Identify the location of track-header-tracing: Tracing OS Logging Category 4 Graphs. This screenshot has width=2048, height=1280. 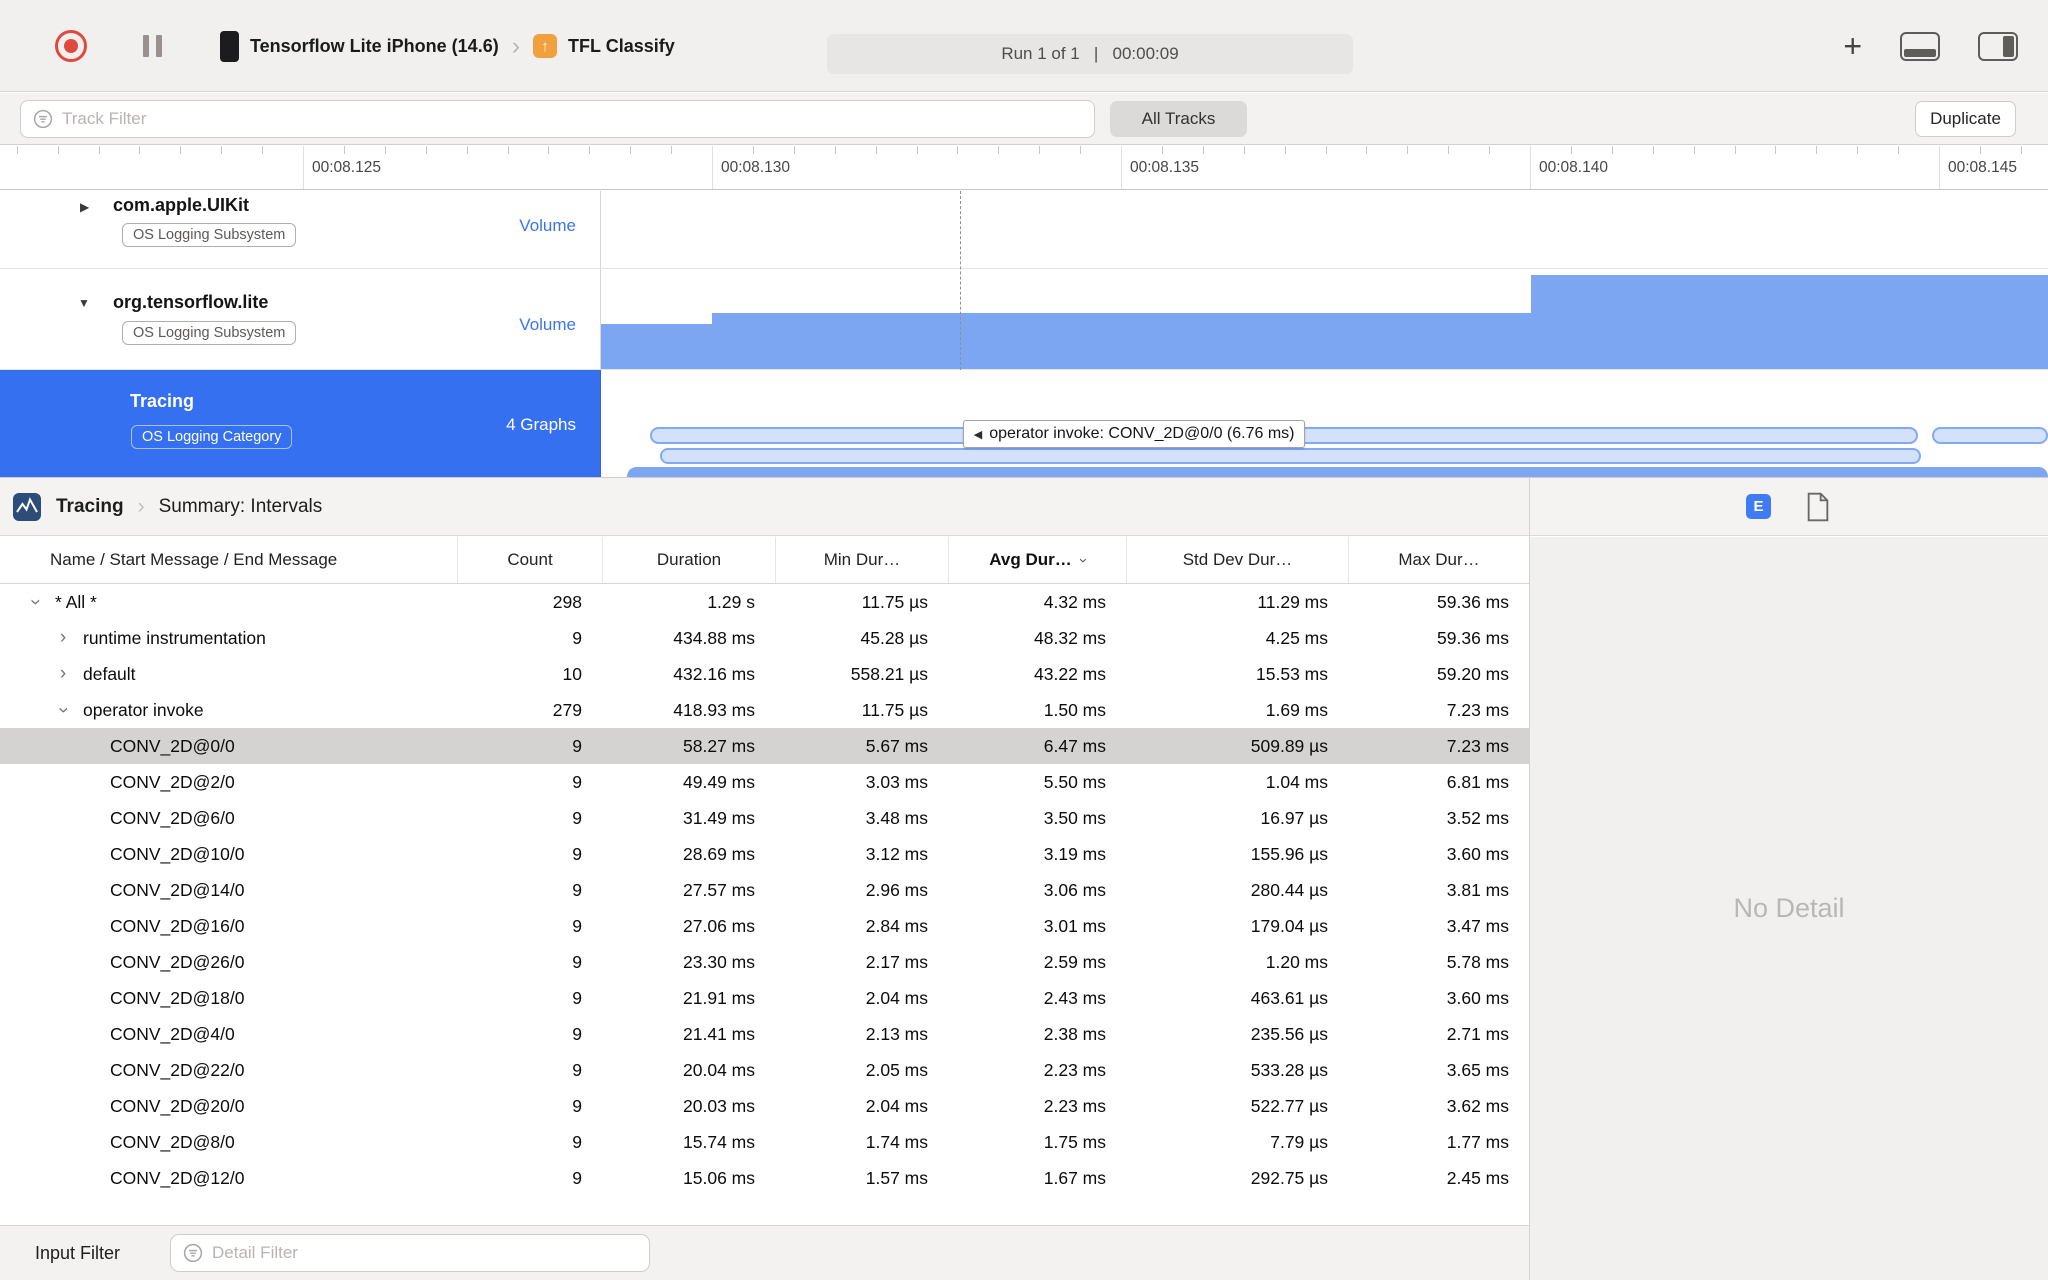
(300, 423).